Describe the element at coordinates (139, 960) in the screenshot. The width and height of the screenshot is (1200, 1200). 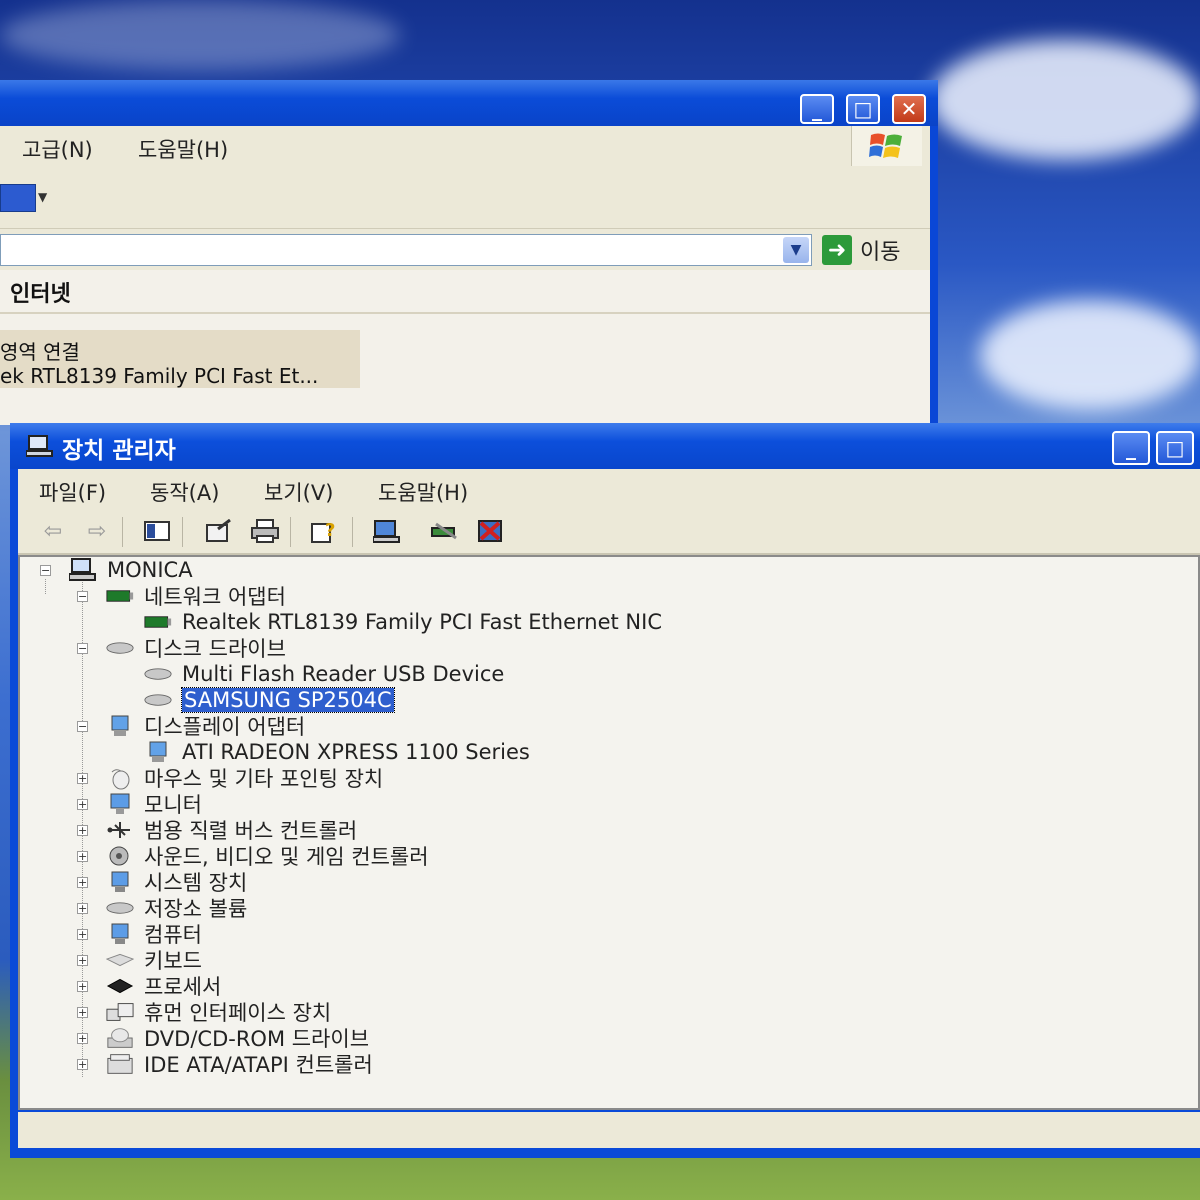
I see `tree-node-keyboard: + 키보드` at that location.